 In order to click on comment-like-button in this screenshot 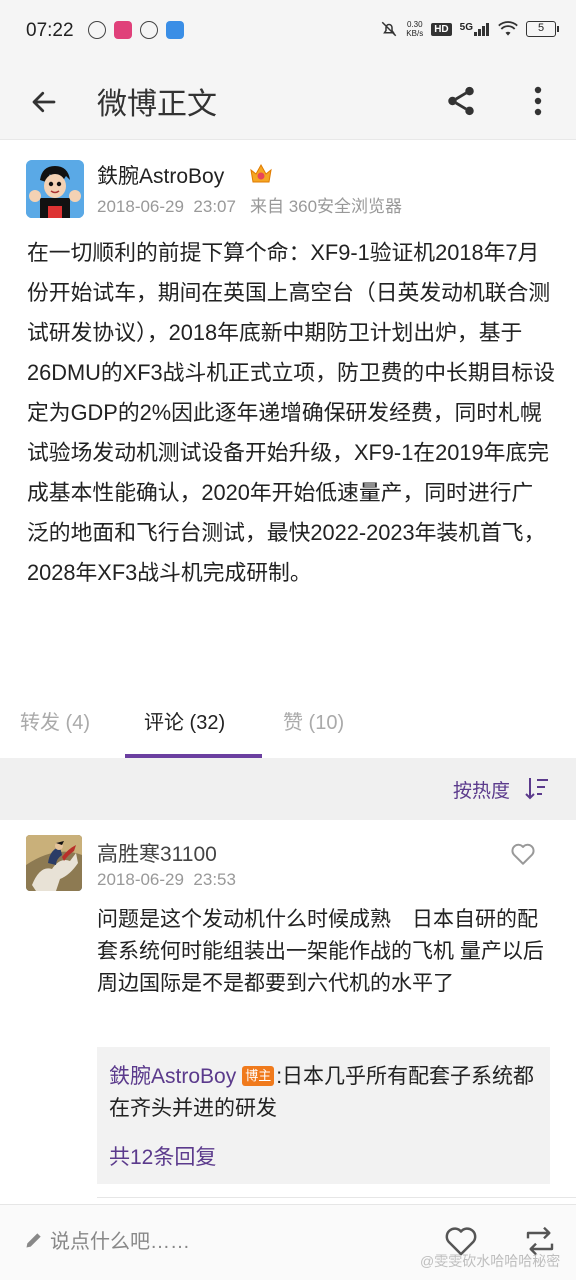, I will do `click(523, 854)`.